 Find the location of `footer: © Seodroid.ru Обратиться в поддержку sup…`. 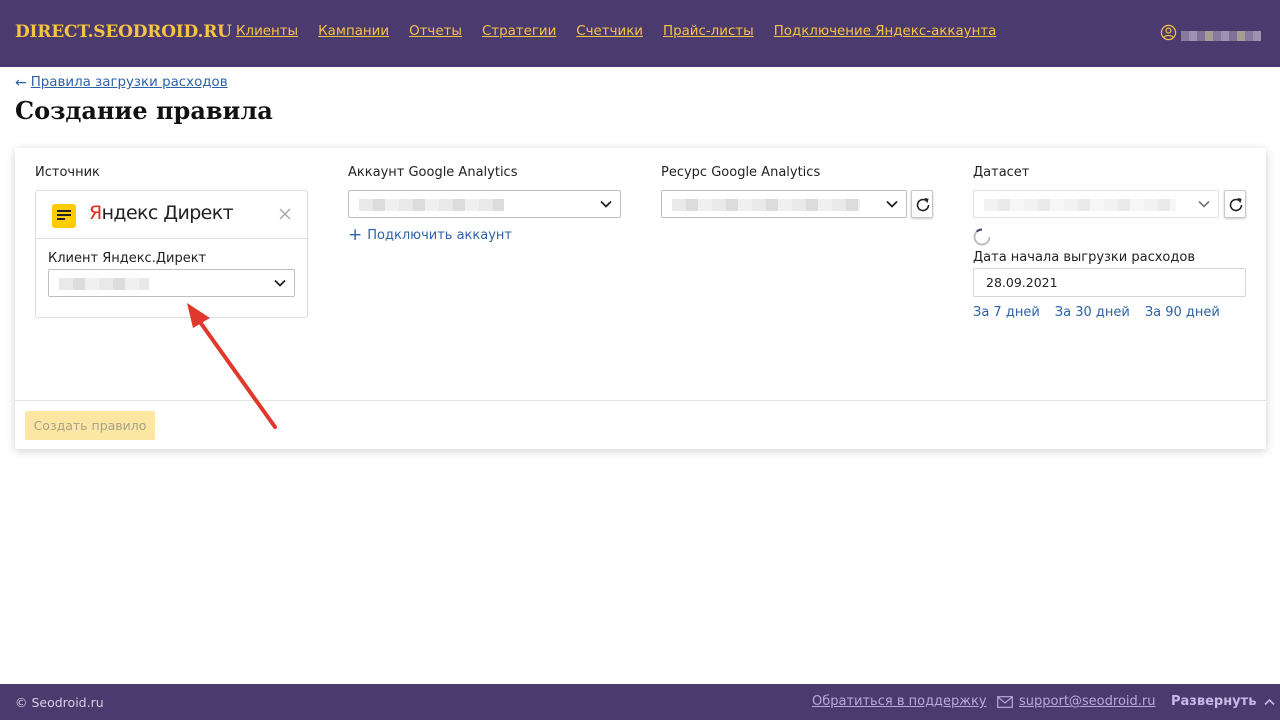

footer: © Seodroid.ru Обратиться в поддержку sup… is located at coordinates (640, 702).